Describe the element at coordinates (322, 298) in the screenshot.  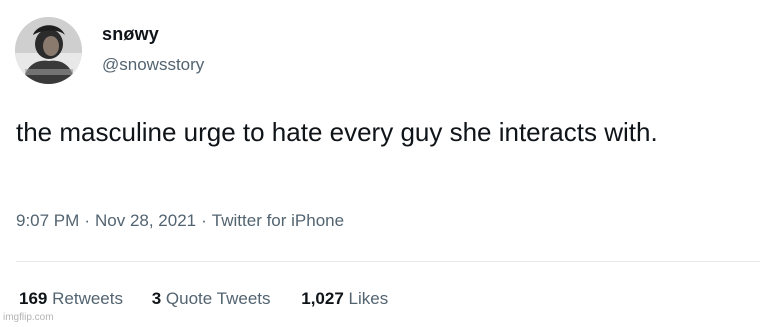
I see `likes-count: 1,027` at that location.